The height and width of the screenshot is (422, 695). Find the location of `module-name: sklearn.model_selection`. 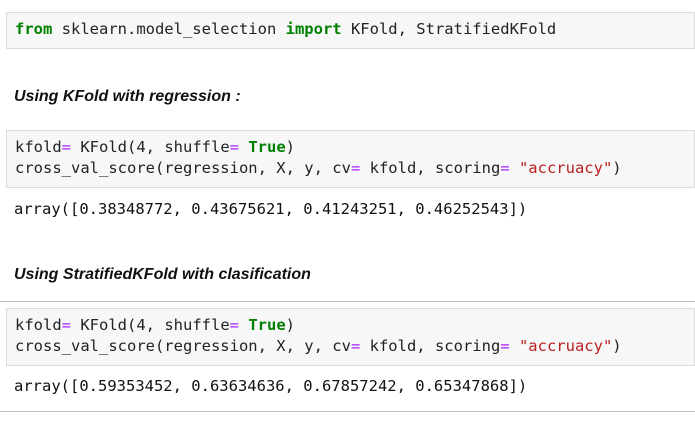

module-name: sklearn.model_selection is located at coordinates (169, 29).